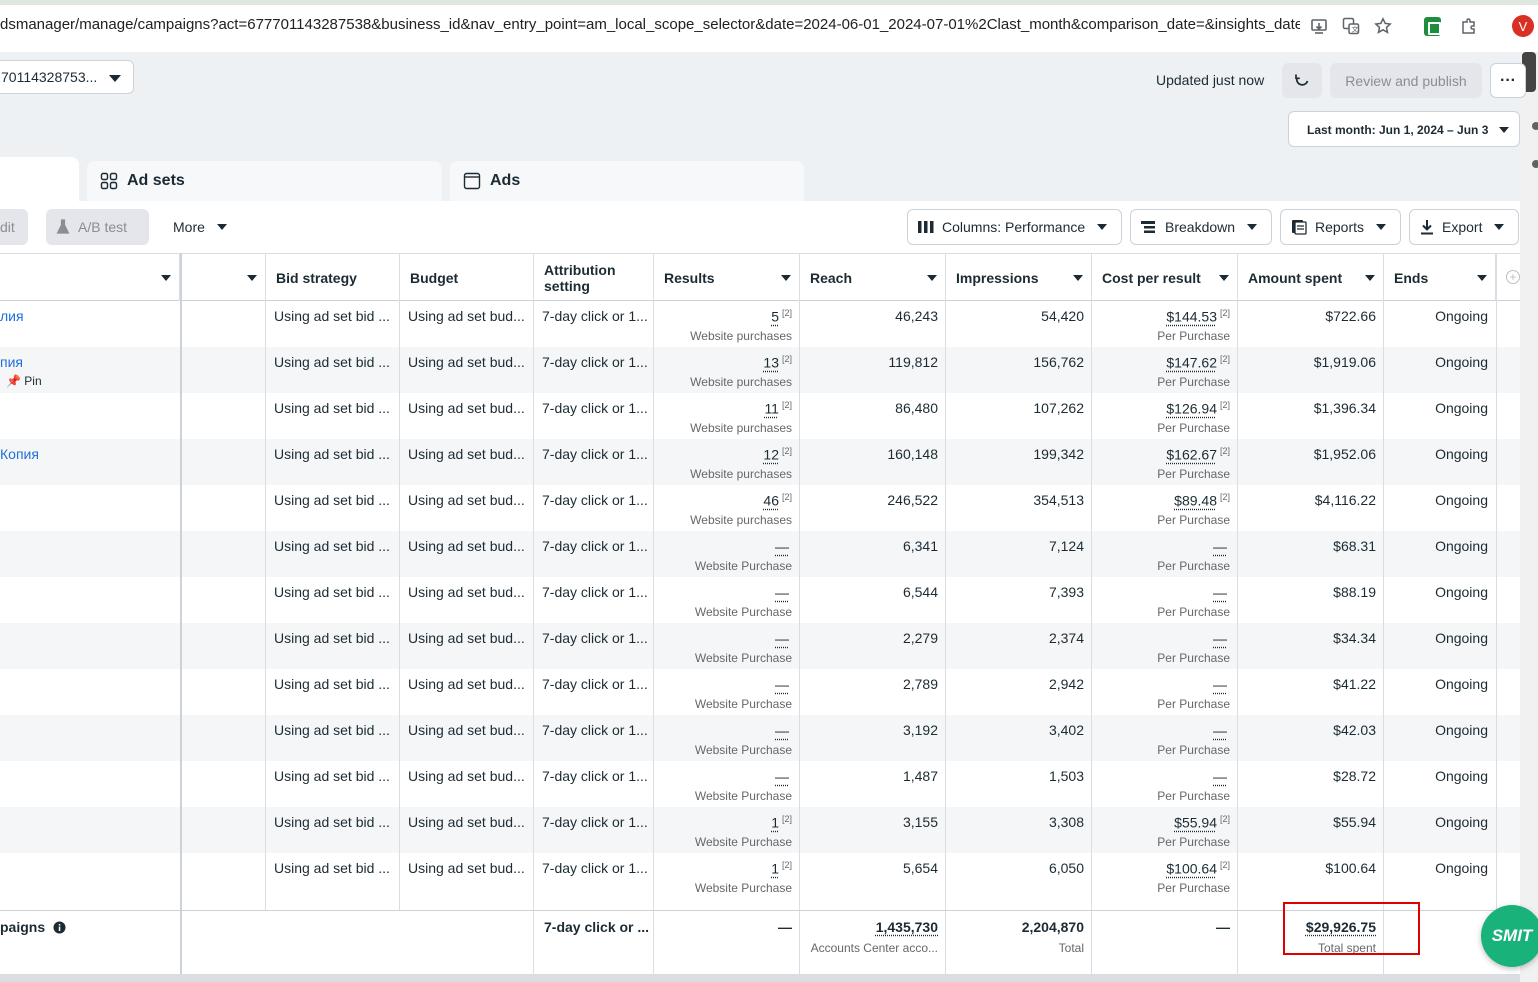  I want to click on translate-icon: 文, so click(1351, 26).